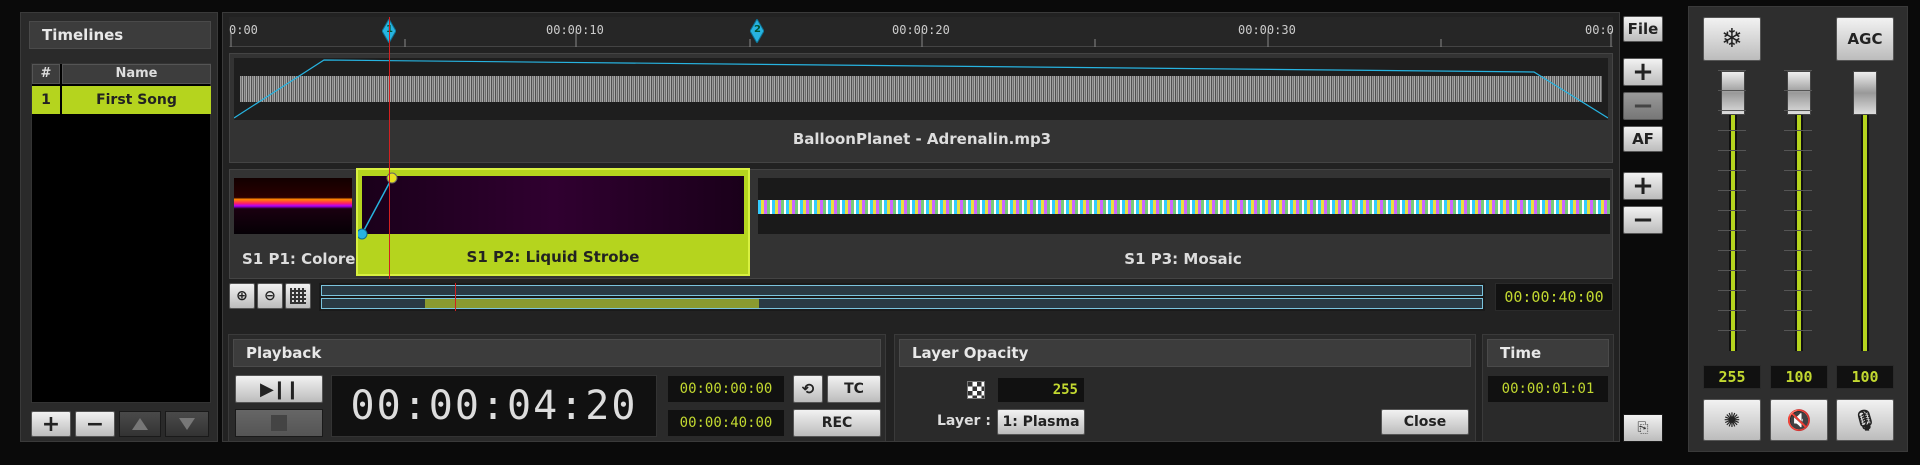 The image size is (1920, 465). I want to click on zoom-in-button: ⊕, so click(242, 296).